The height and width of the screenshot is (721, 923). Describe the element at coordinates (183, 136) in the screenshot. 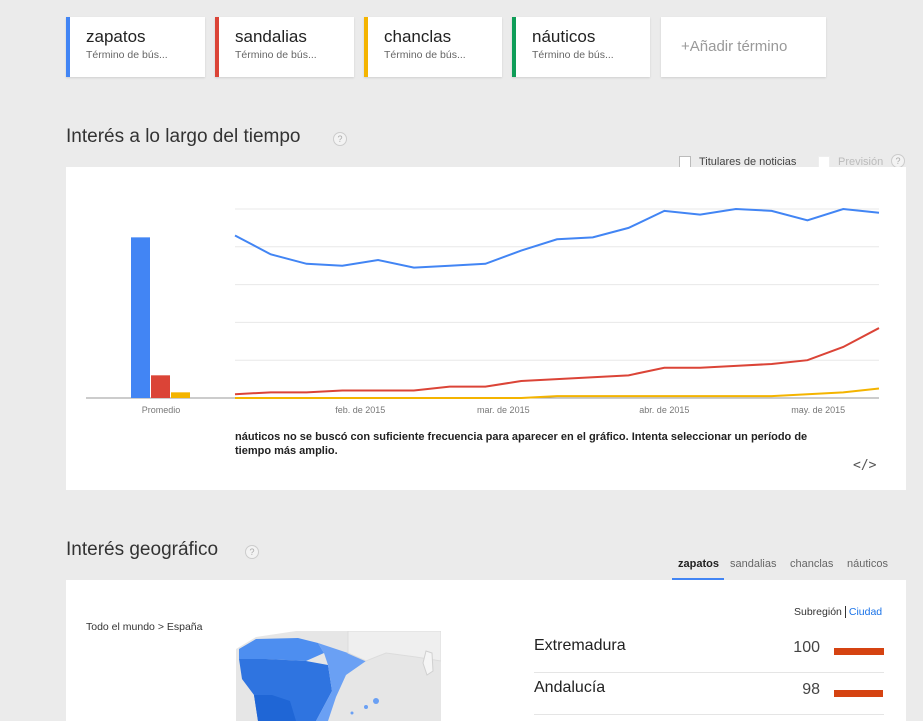

I see `section-title-interest-time: Interés a lo largo del tiempo` at that location.